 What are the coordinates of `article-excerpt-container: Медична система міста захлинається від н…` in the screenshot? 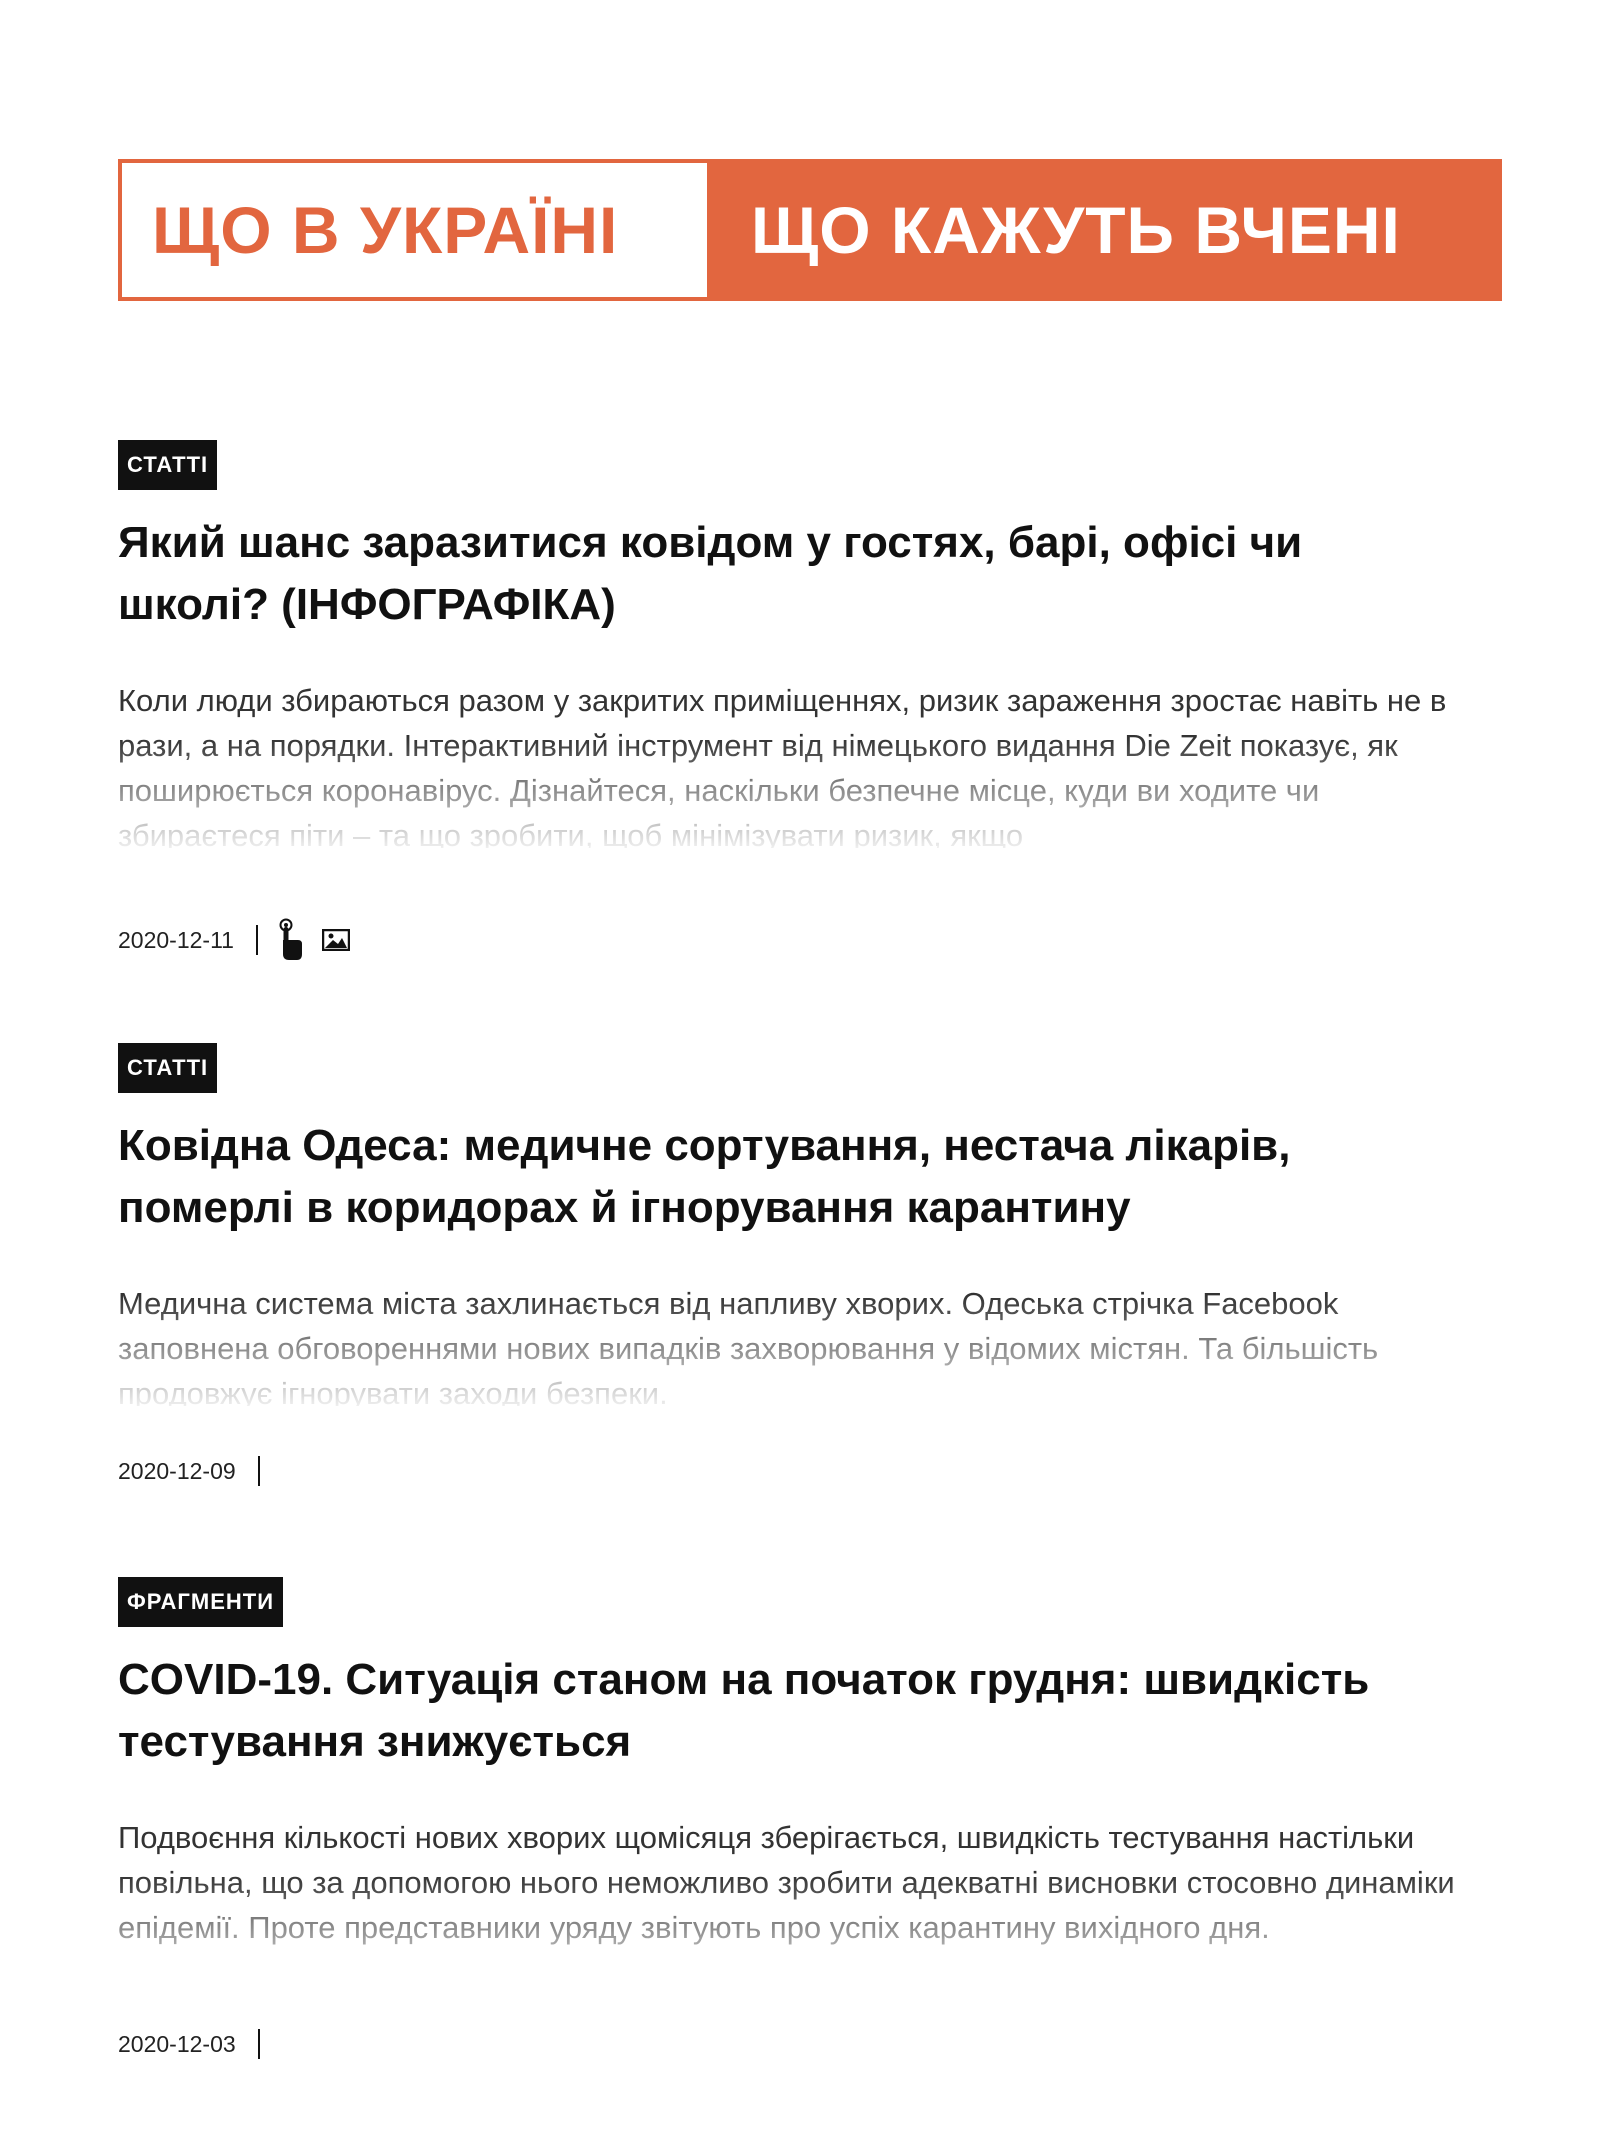 It's located at (793, 1343).